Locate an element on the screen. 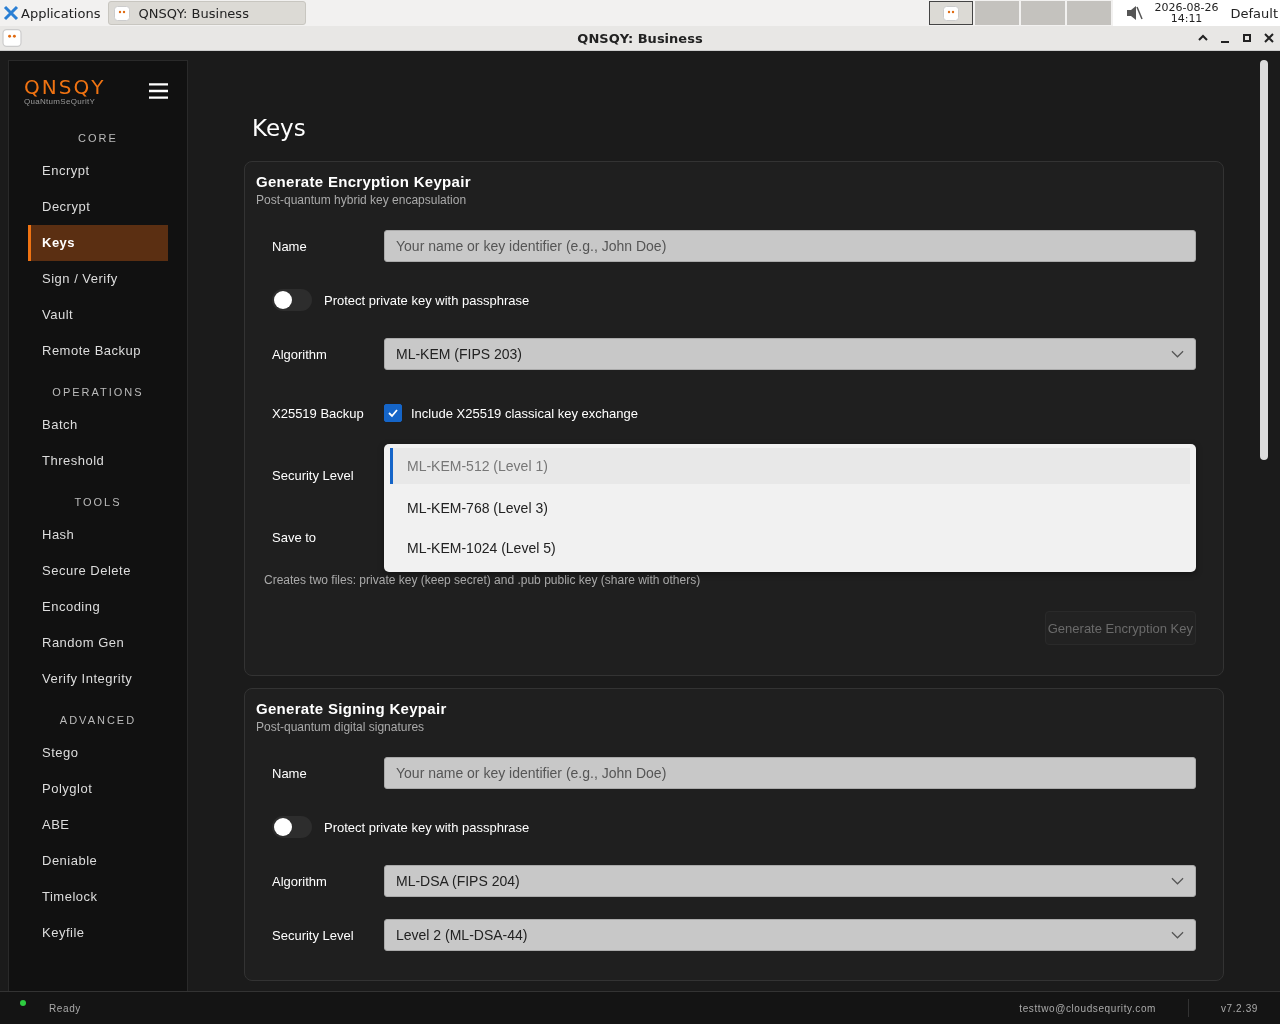  nav-item: Remote Backup is located at coordinates (98, 351).